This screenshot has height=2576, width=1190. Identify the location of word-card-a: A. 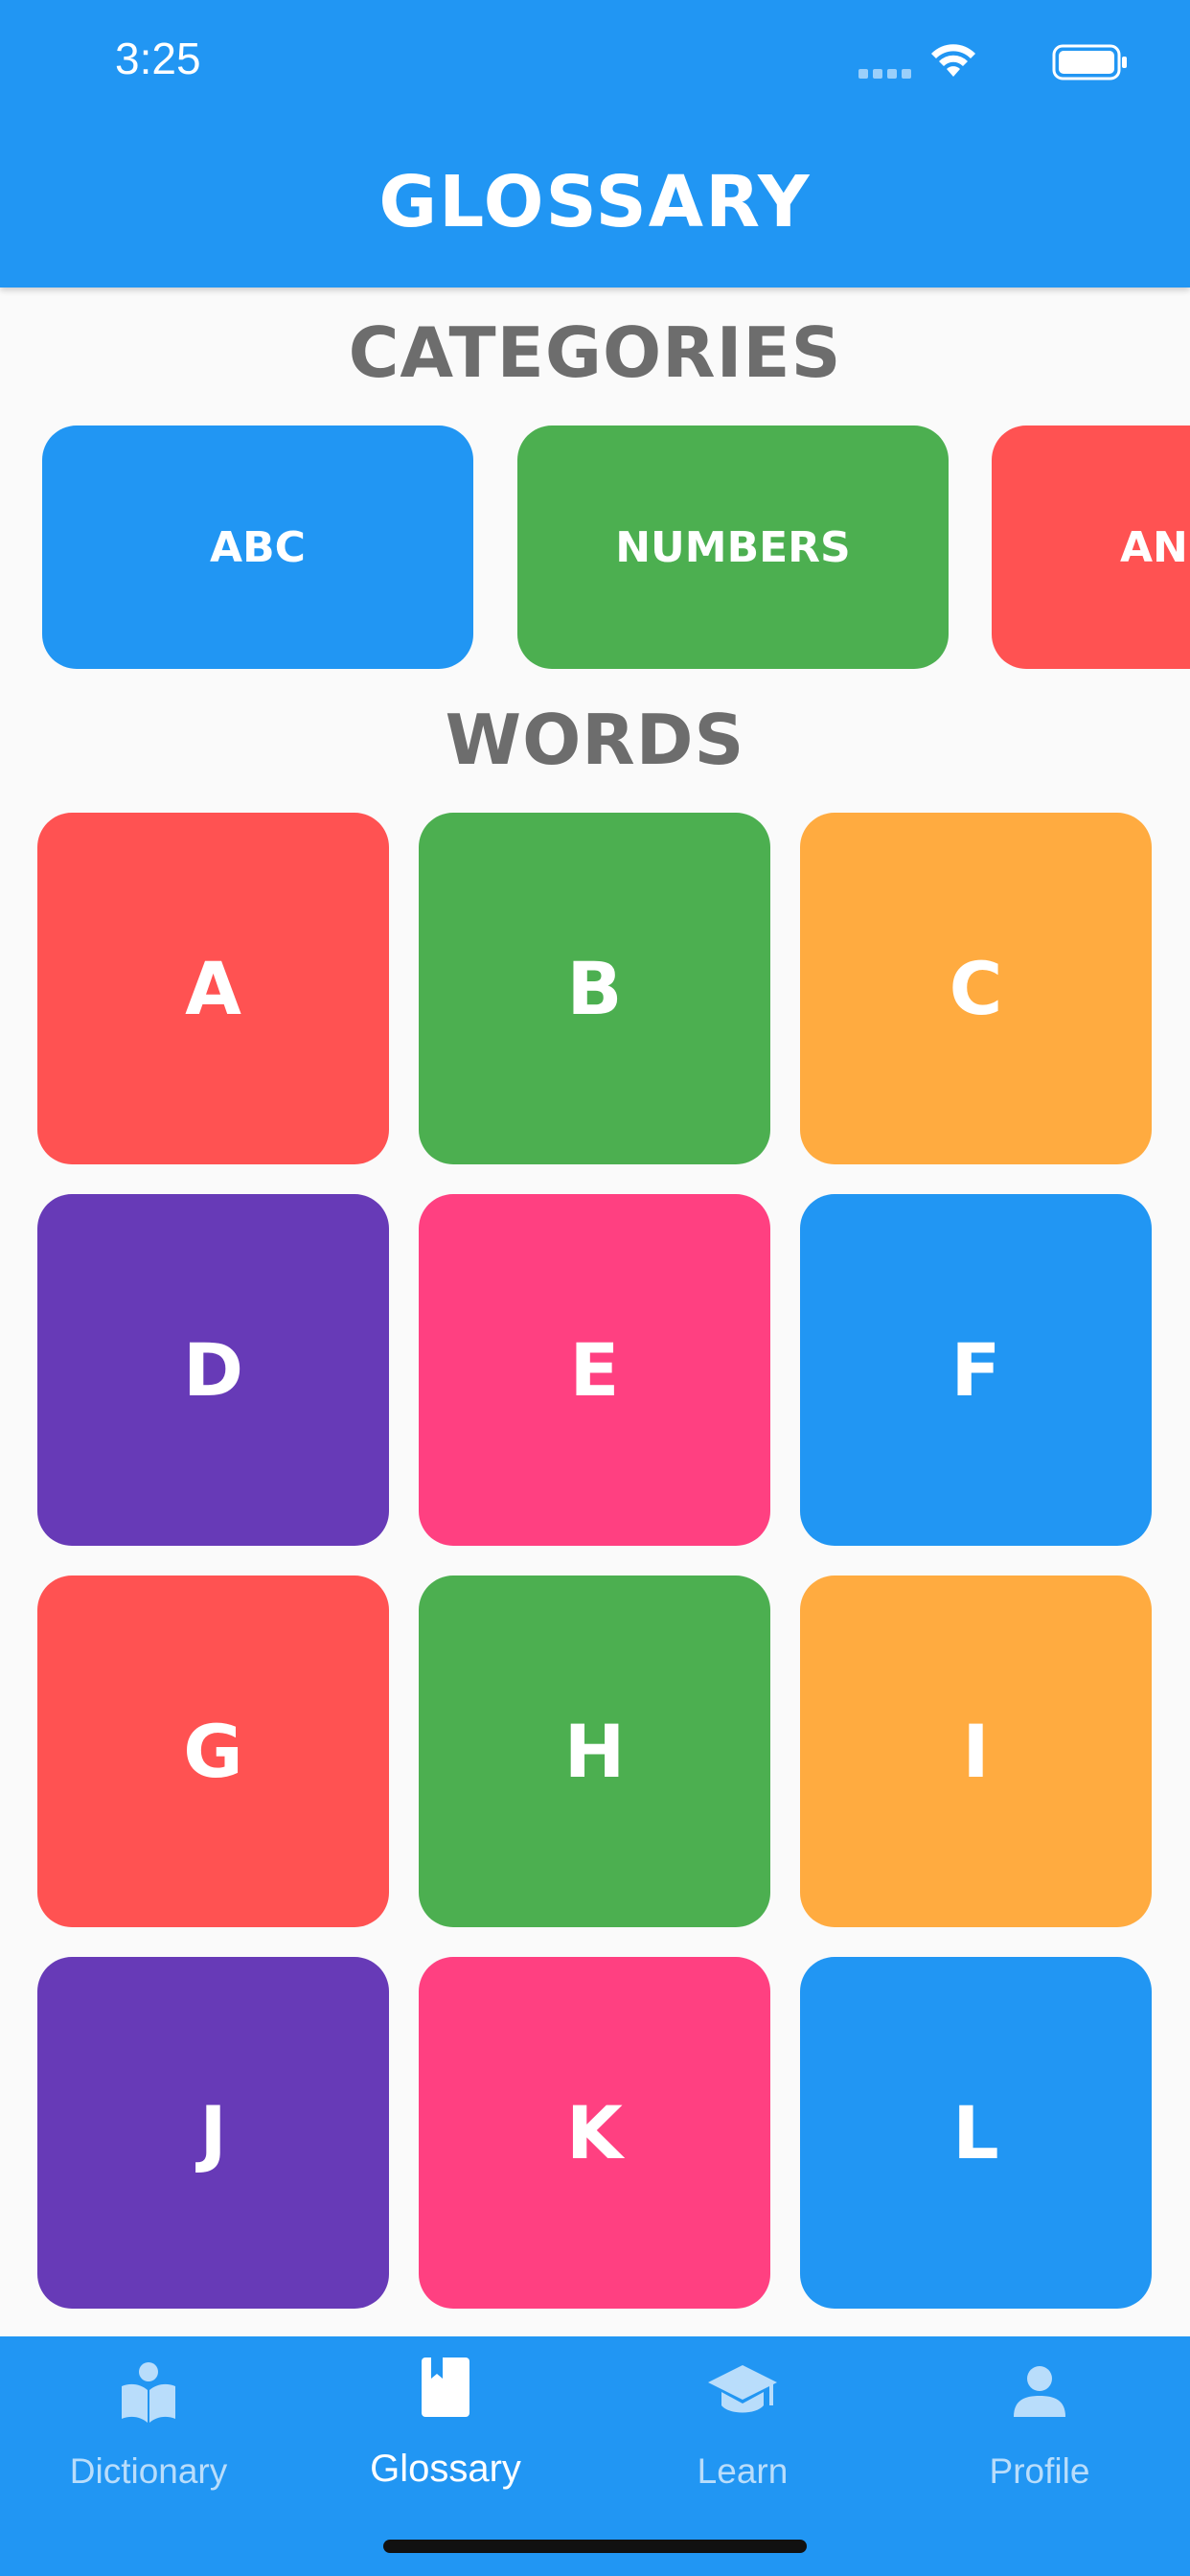
(213, 989).